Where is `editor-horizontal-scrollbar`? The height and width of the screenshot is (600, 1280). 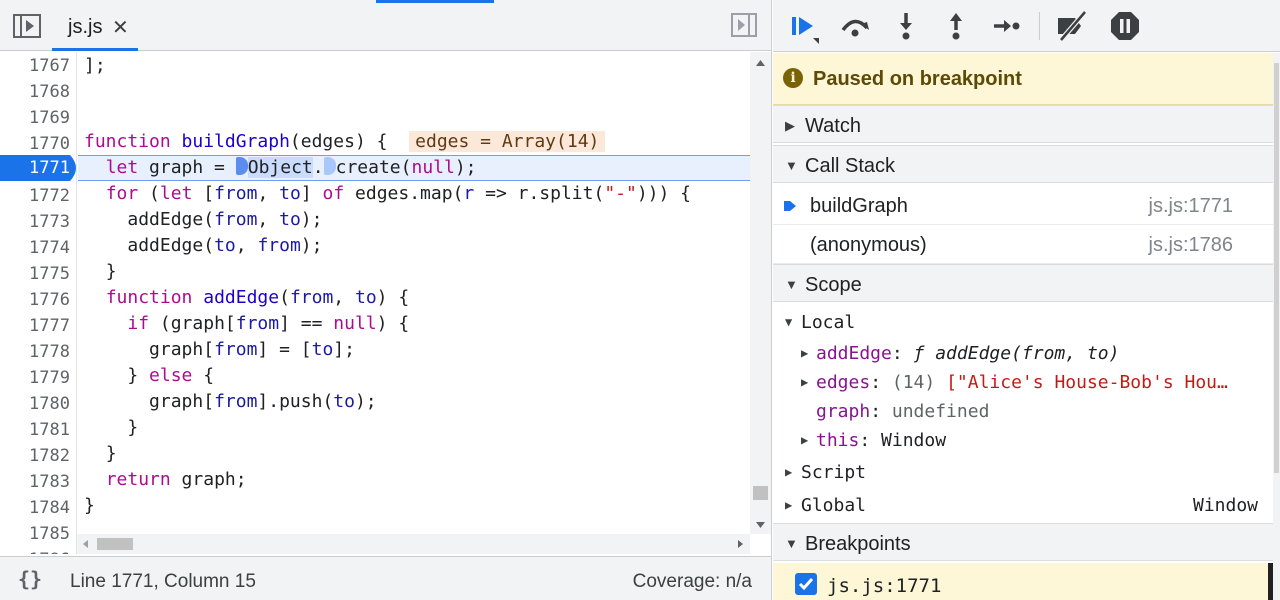 editor-horizontal-scrollbar is located at coordinates (413, 544).